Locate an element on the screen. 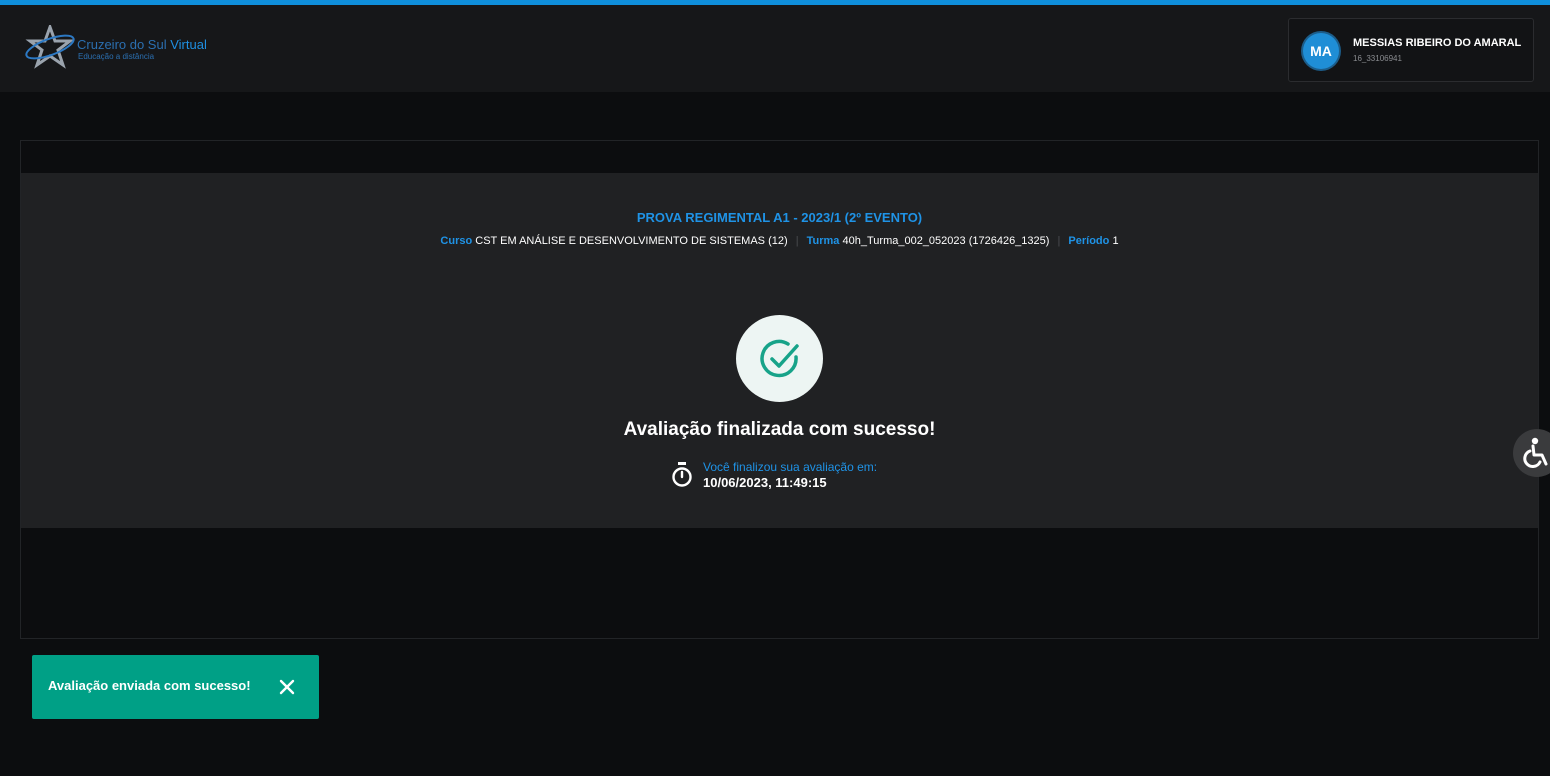  user-card: MA MESSIAS RIBEIRO DO AMARAL 16_33106941 is located at coordinates (1411, 50).